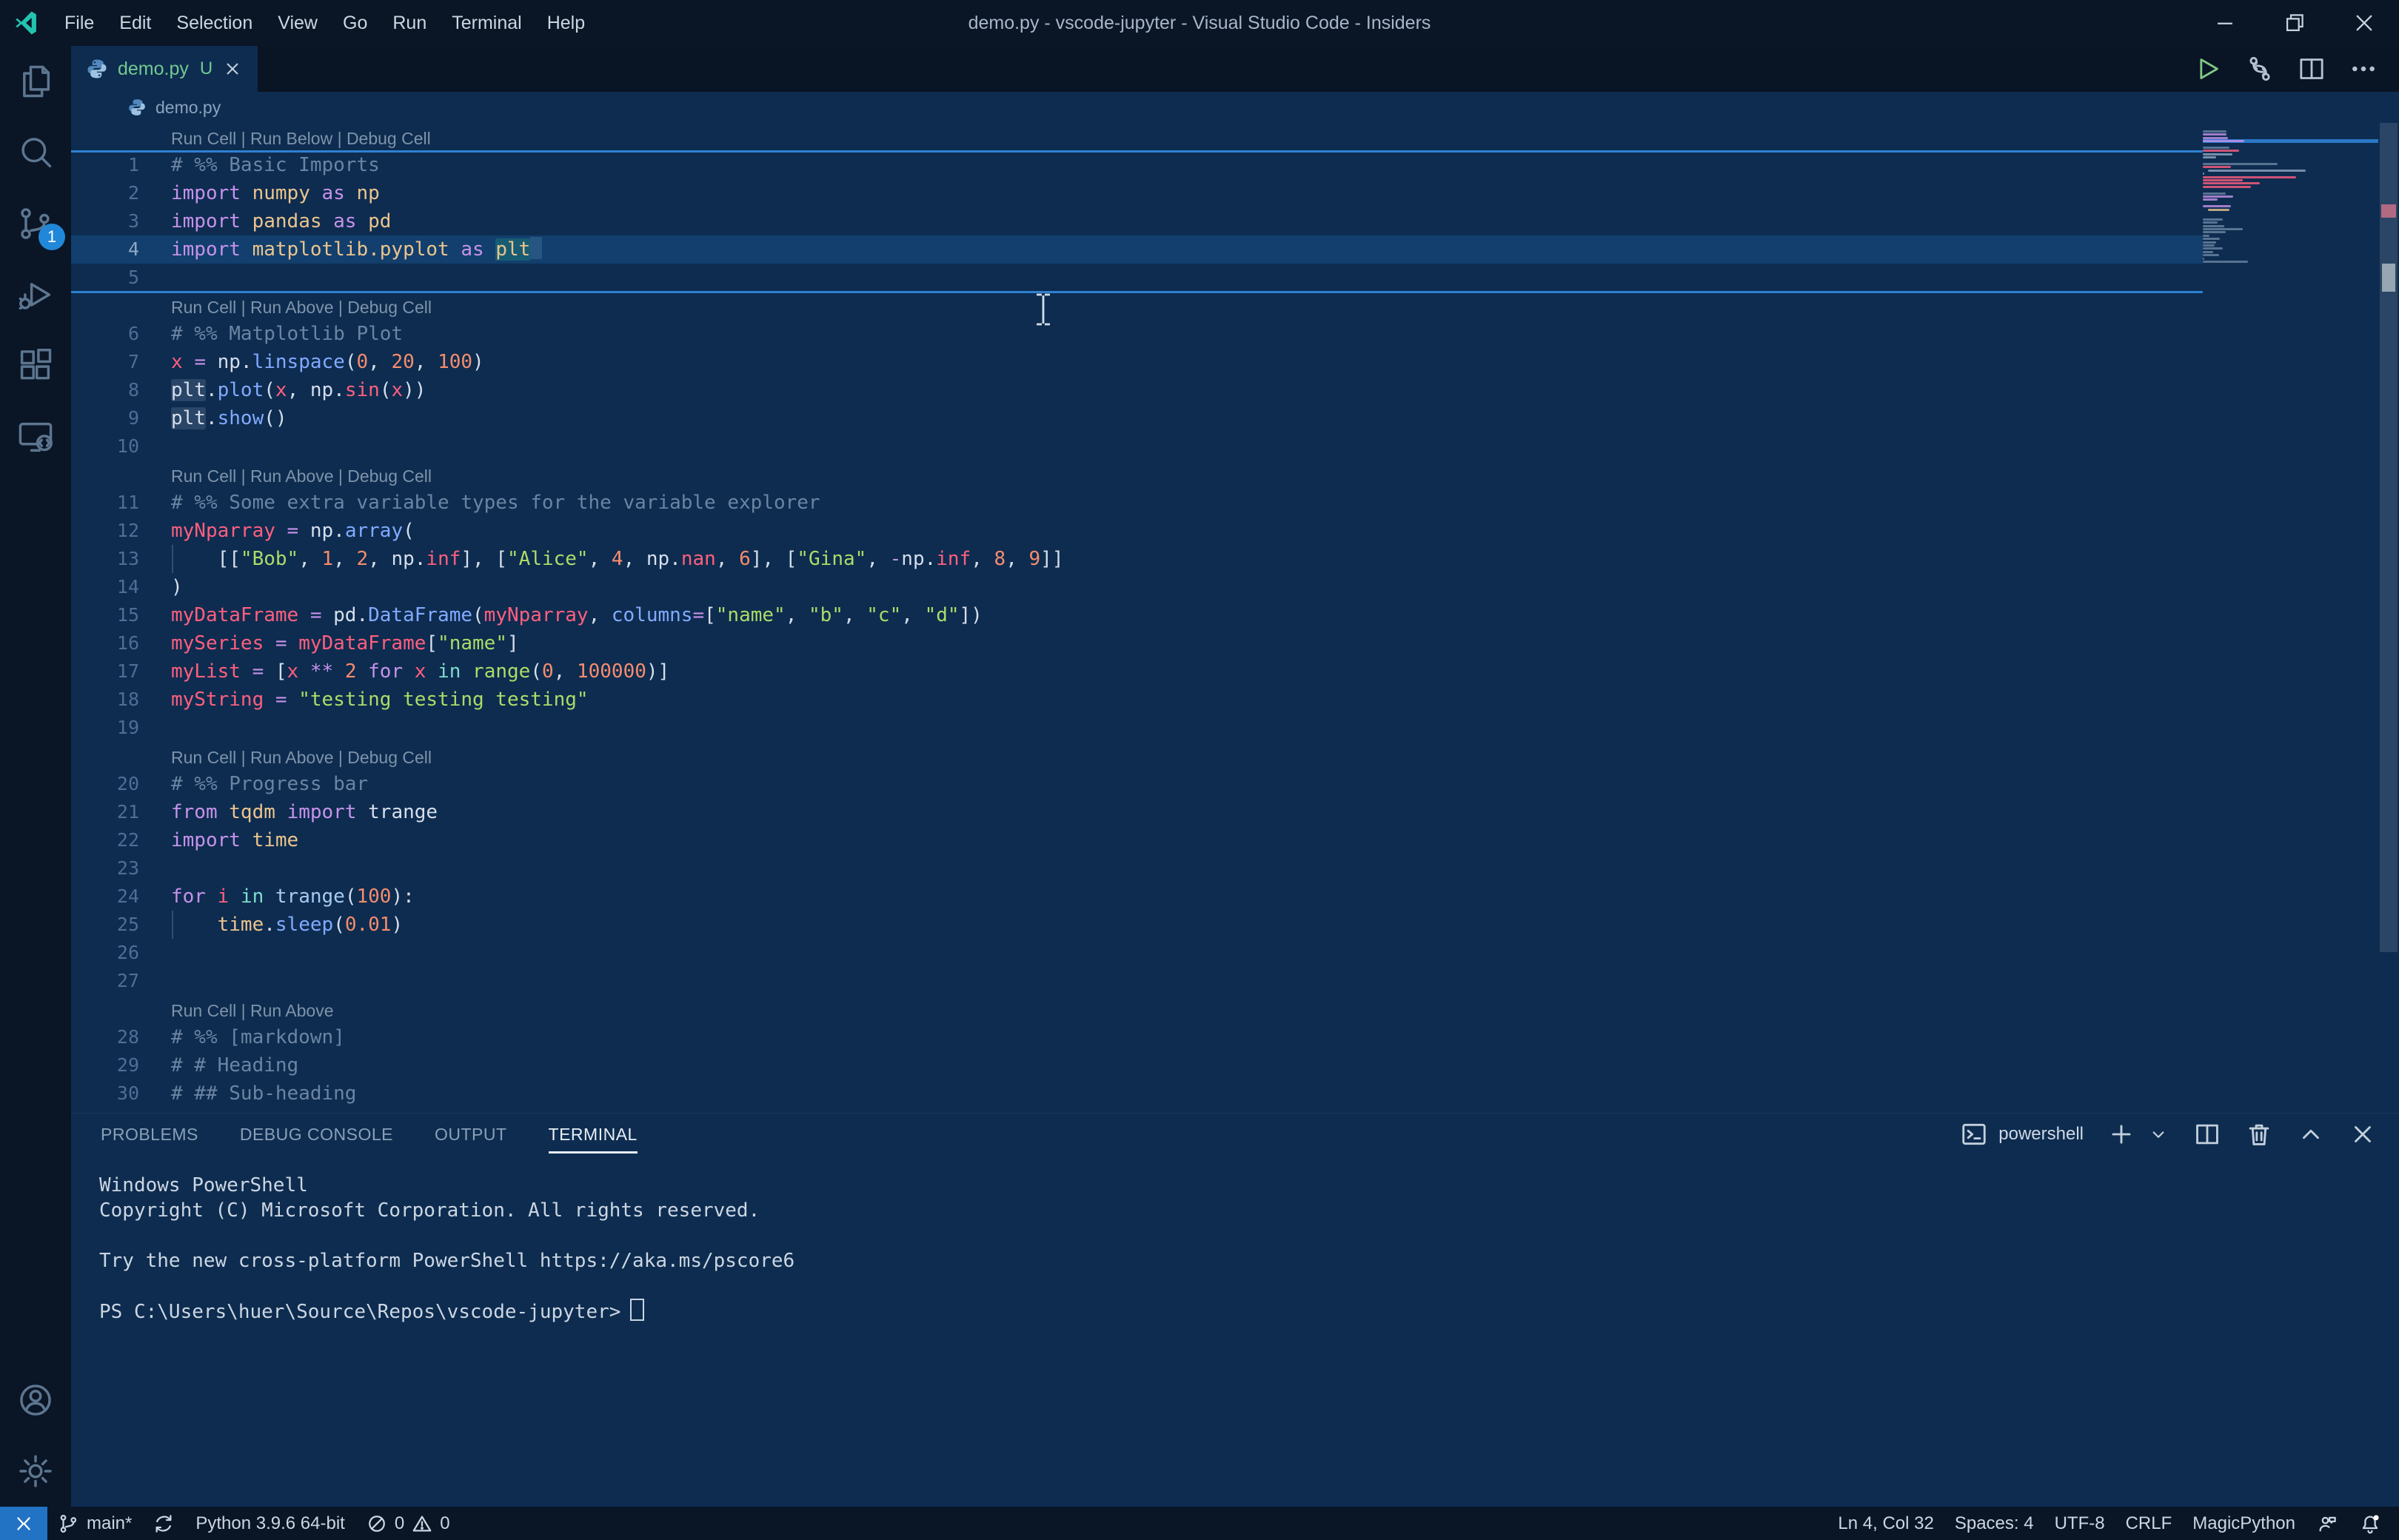 The height and width of the screenshot is (1540, 2399). What do you see at coordinates (127, 558) in the screenshot?
I see `line-number: 13` at bounding box center [127, 558].